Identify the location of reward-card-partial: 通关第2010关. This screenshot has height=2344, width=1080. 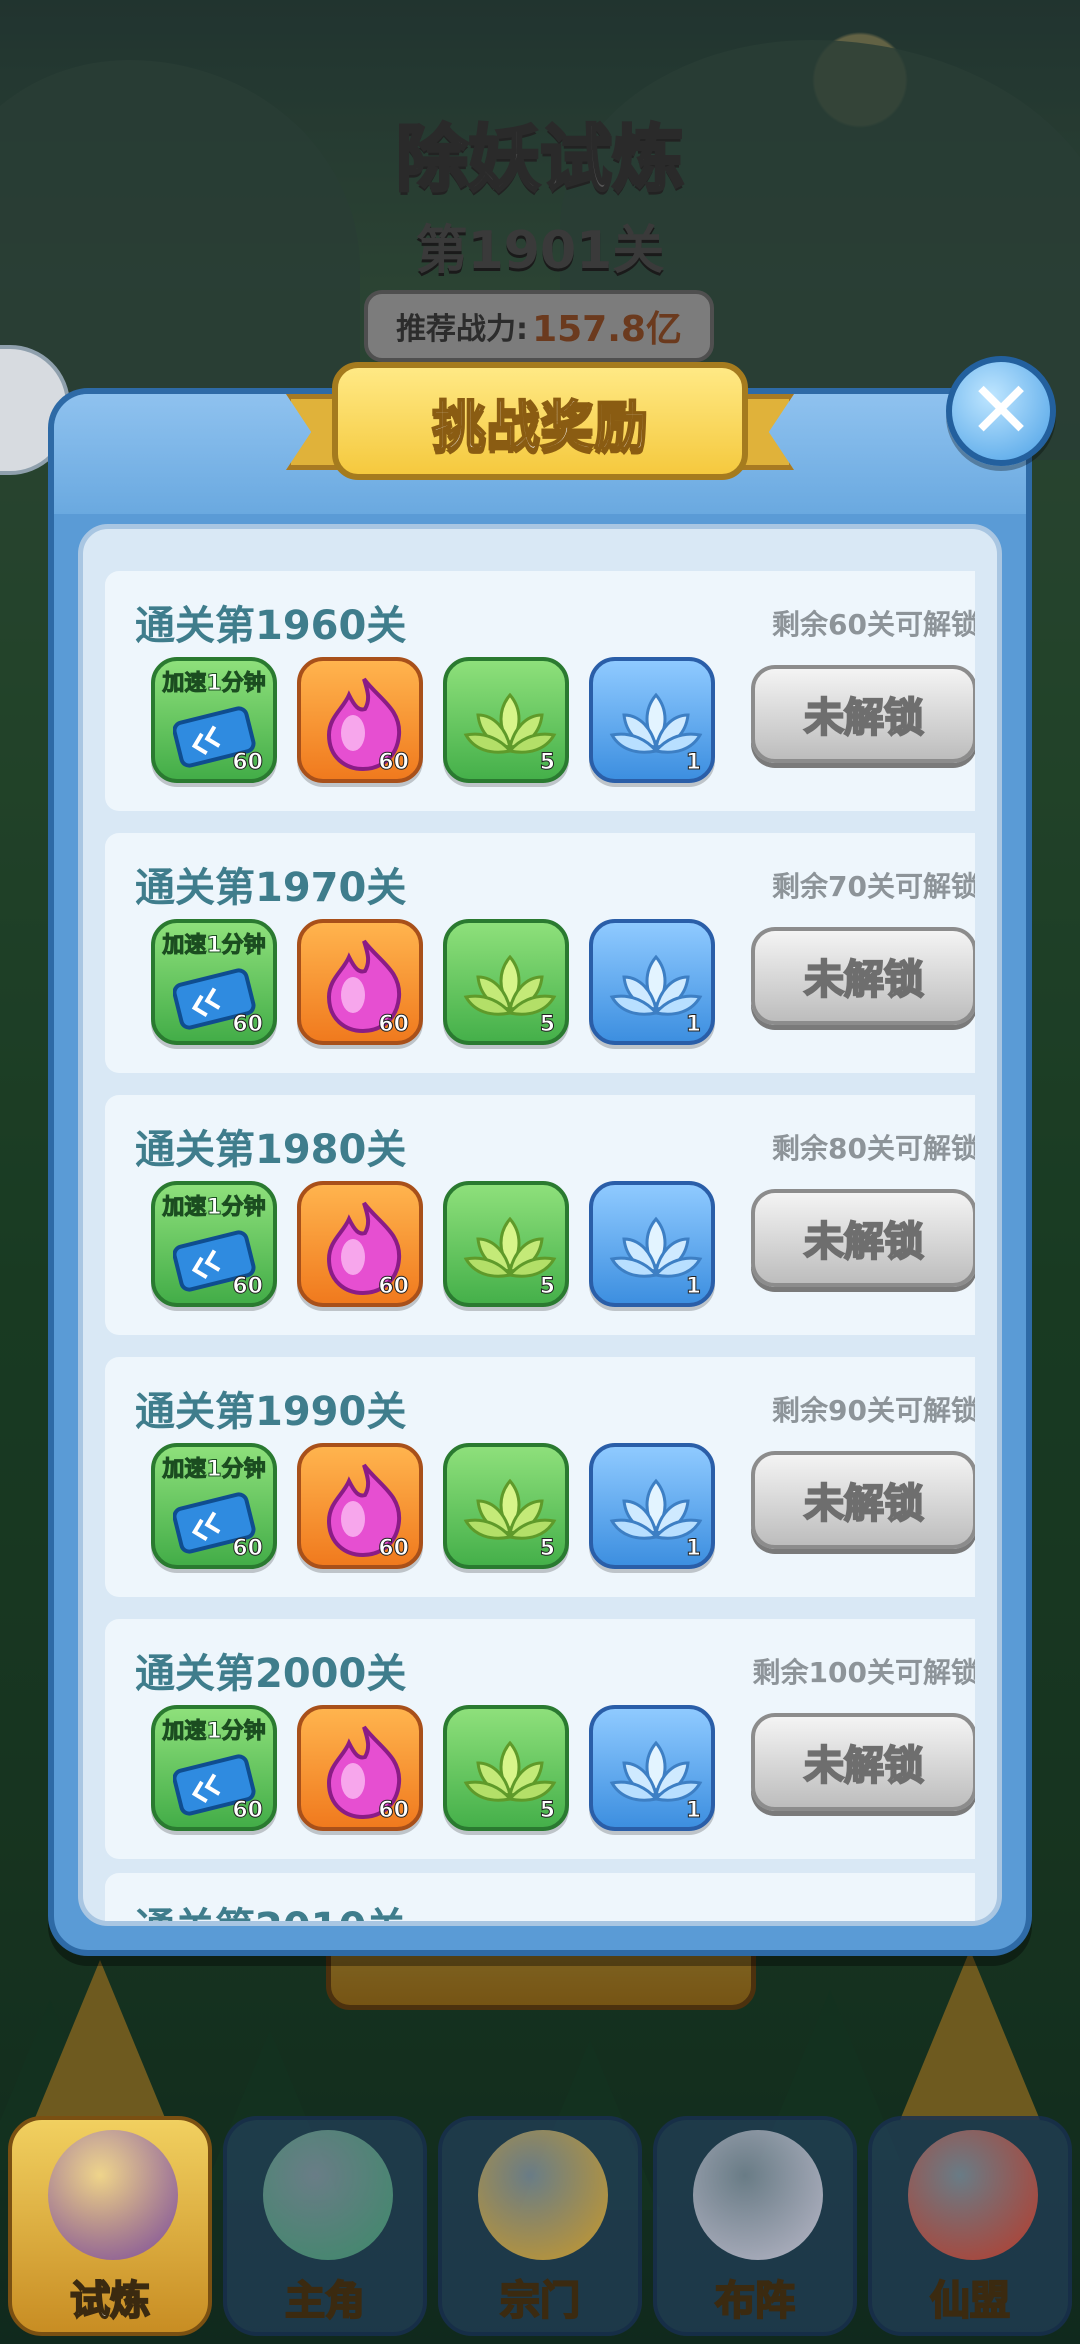
(540, 1897).